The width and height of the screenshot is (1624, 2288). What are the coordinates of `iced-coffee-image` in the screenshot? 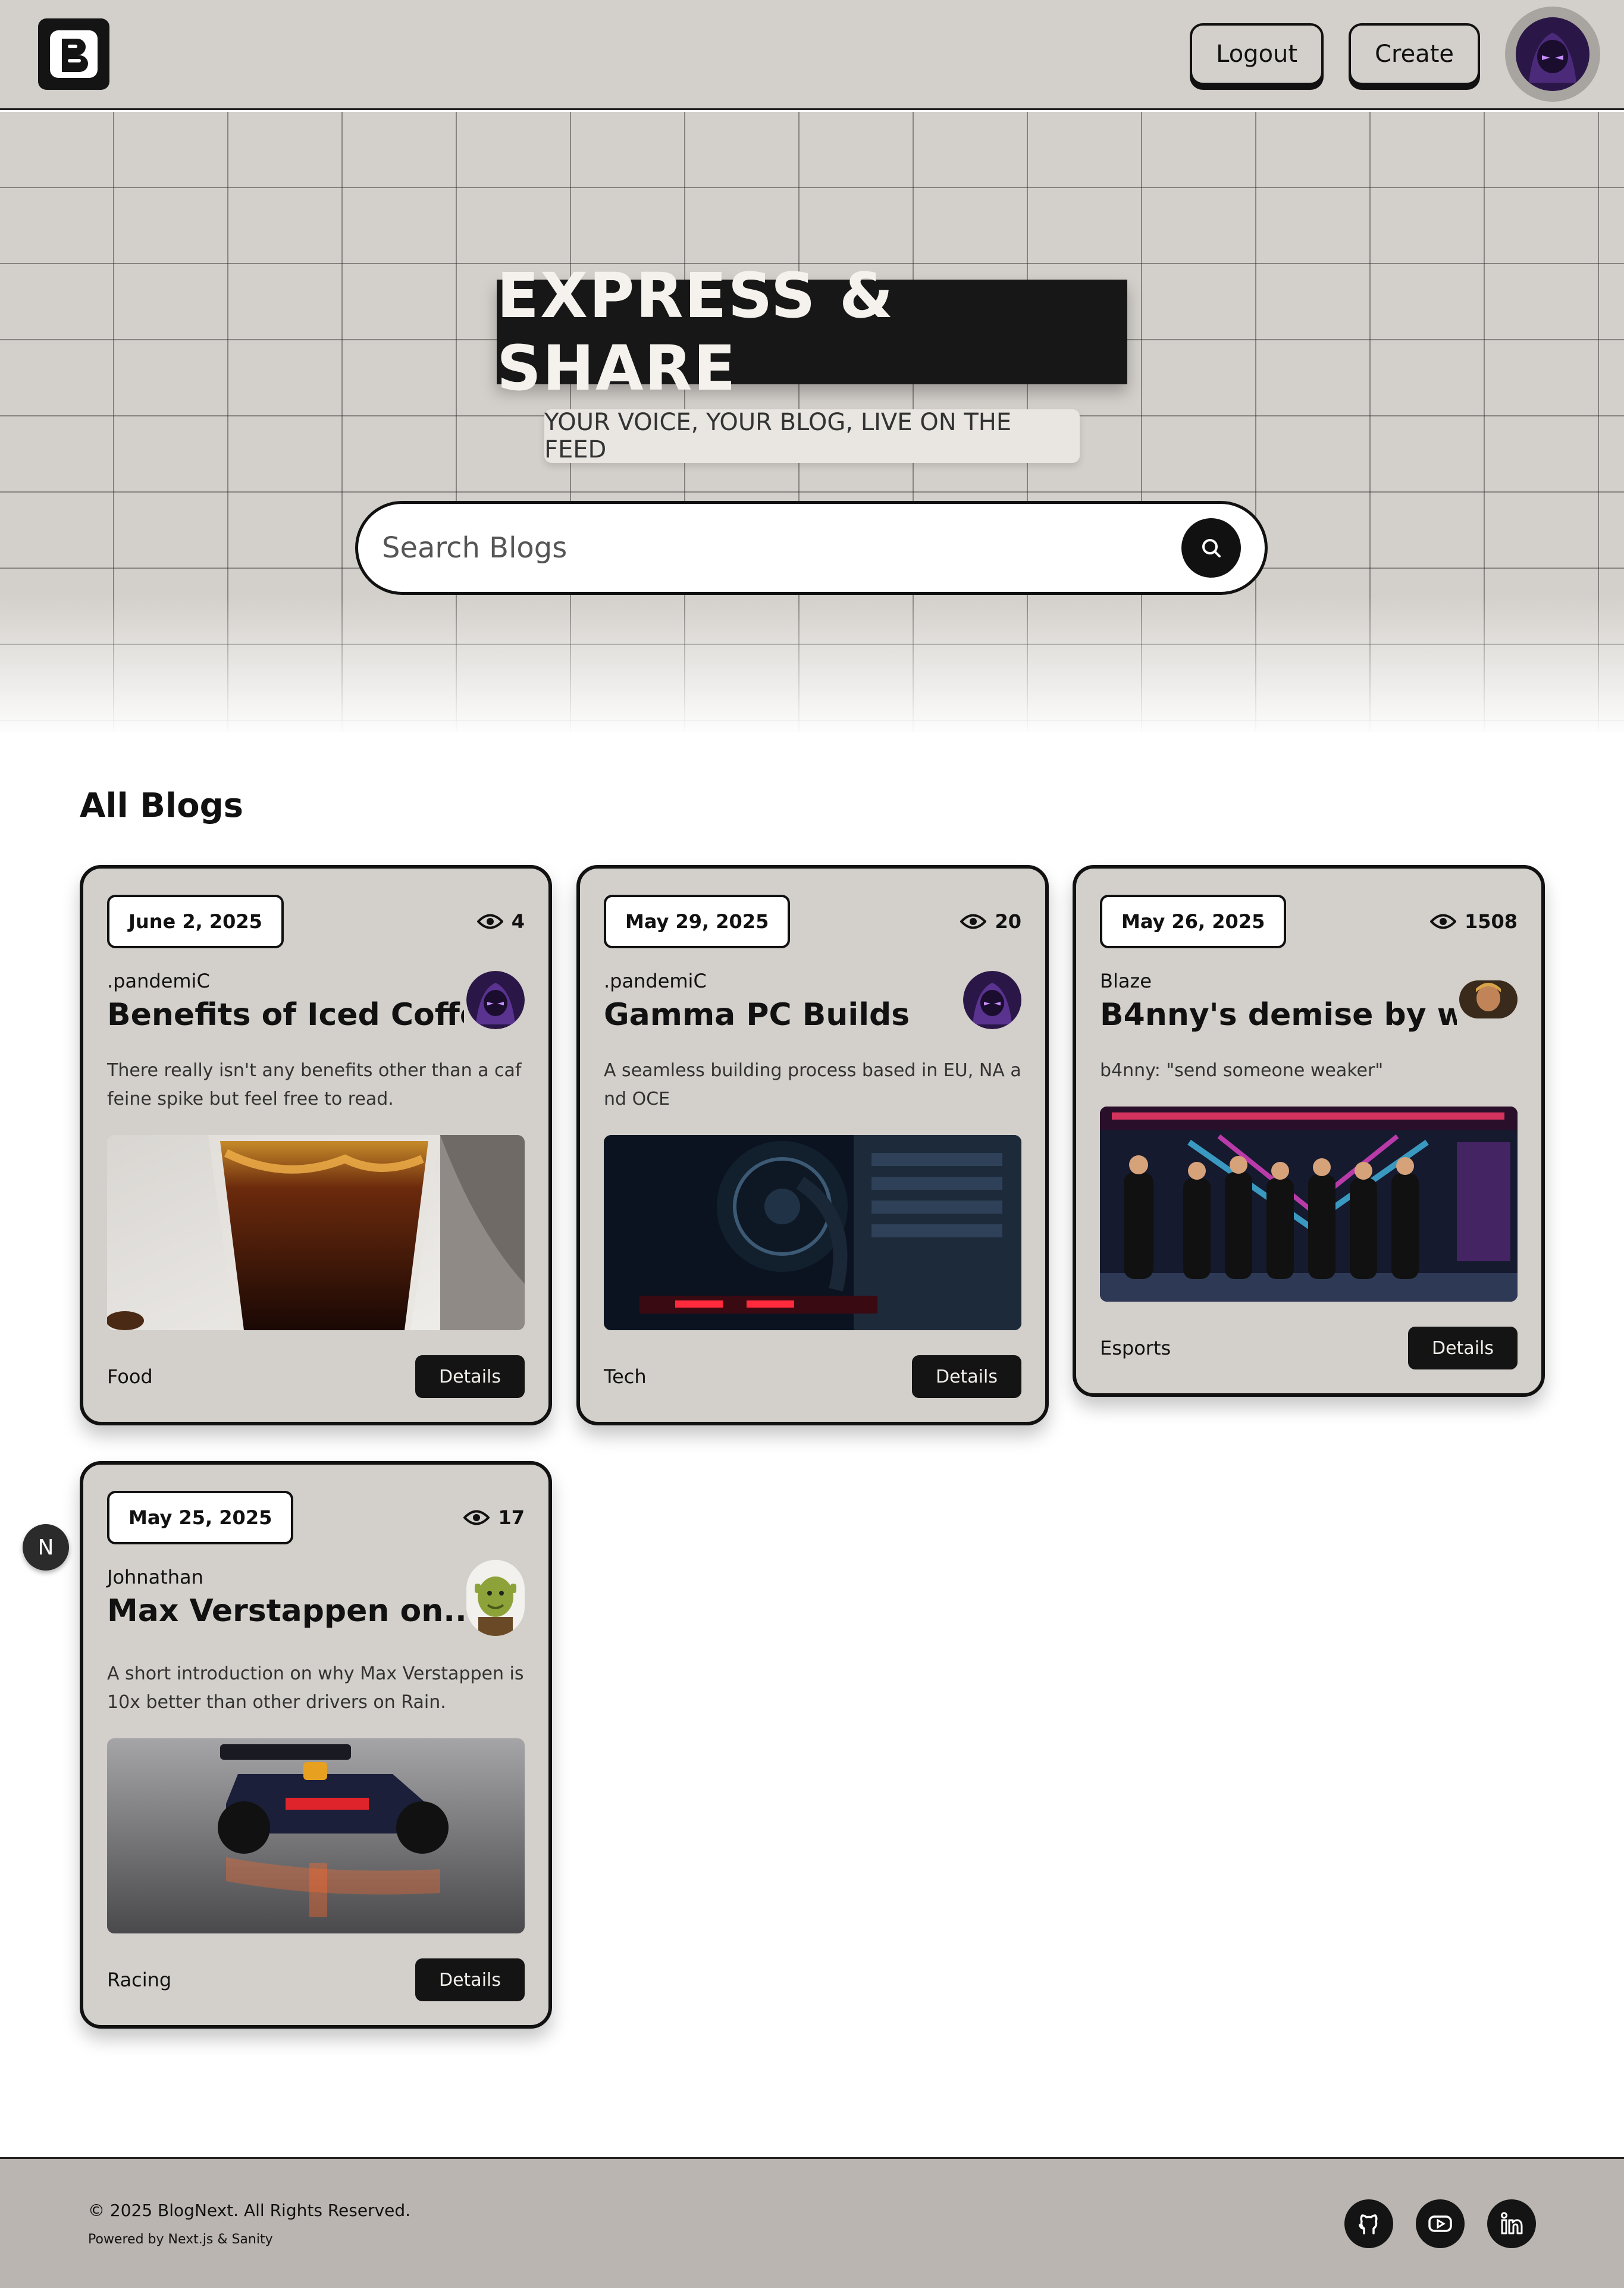 It's located at (316, 1232).